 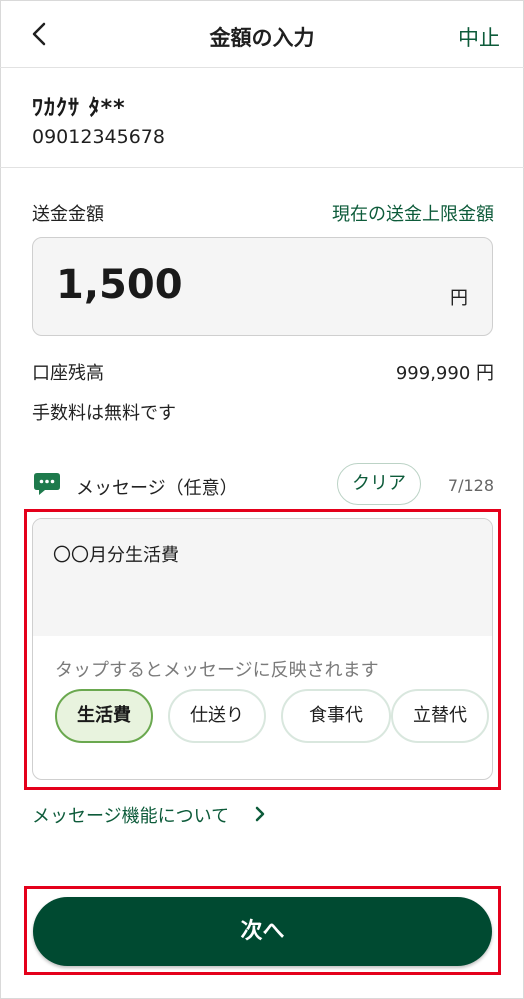 I want to click on transfer-limit-link: 現在の送金上限金額, so click(x=413, y=213).